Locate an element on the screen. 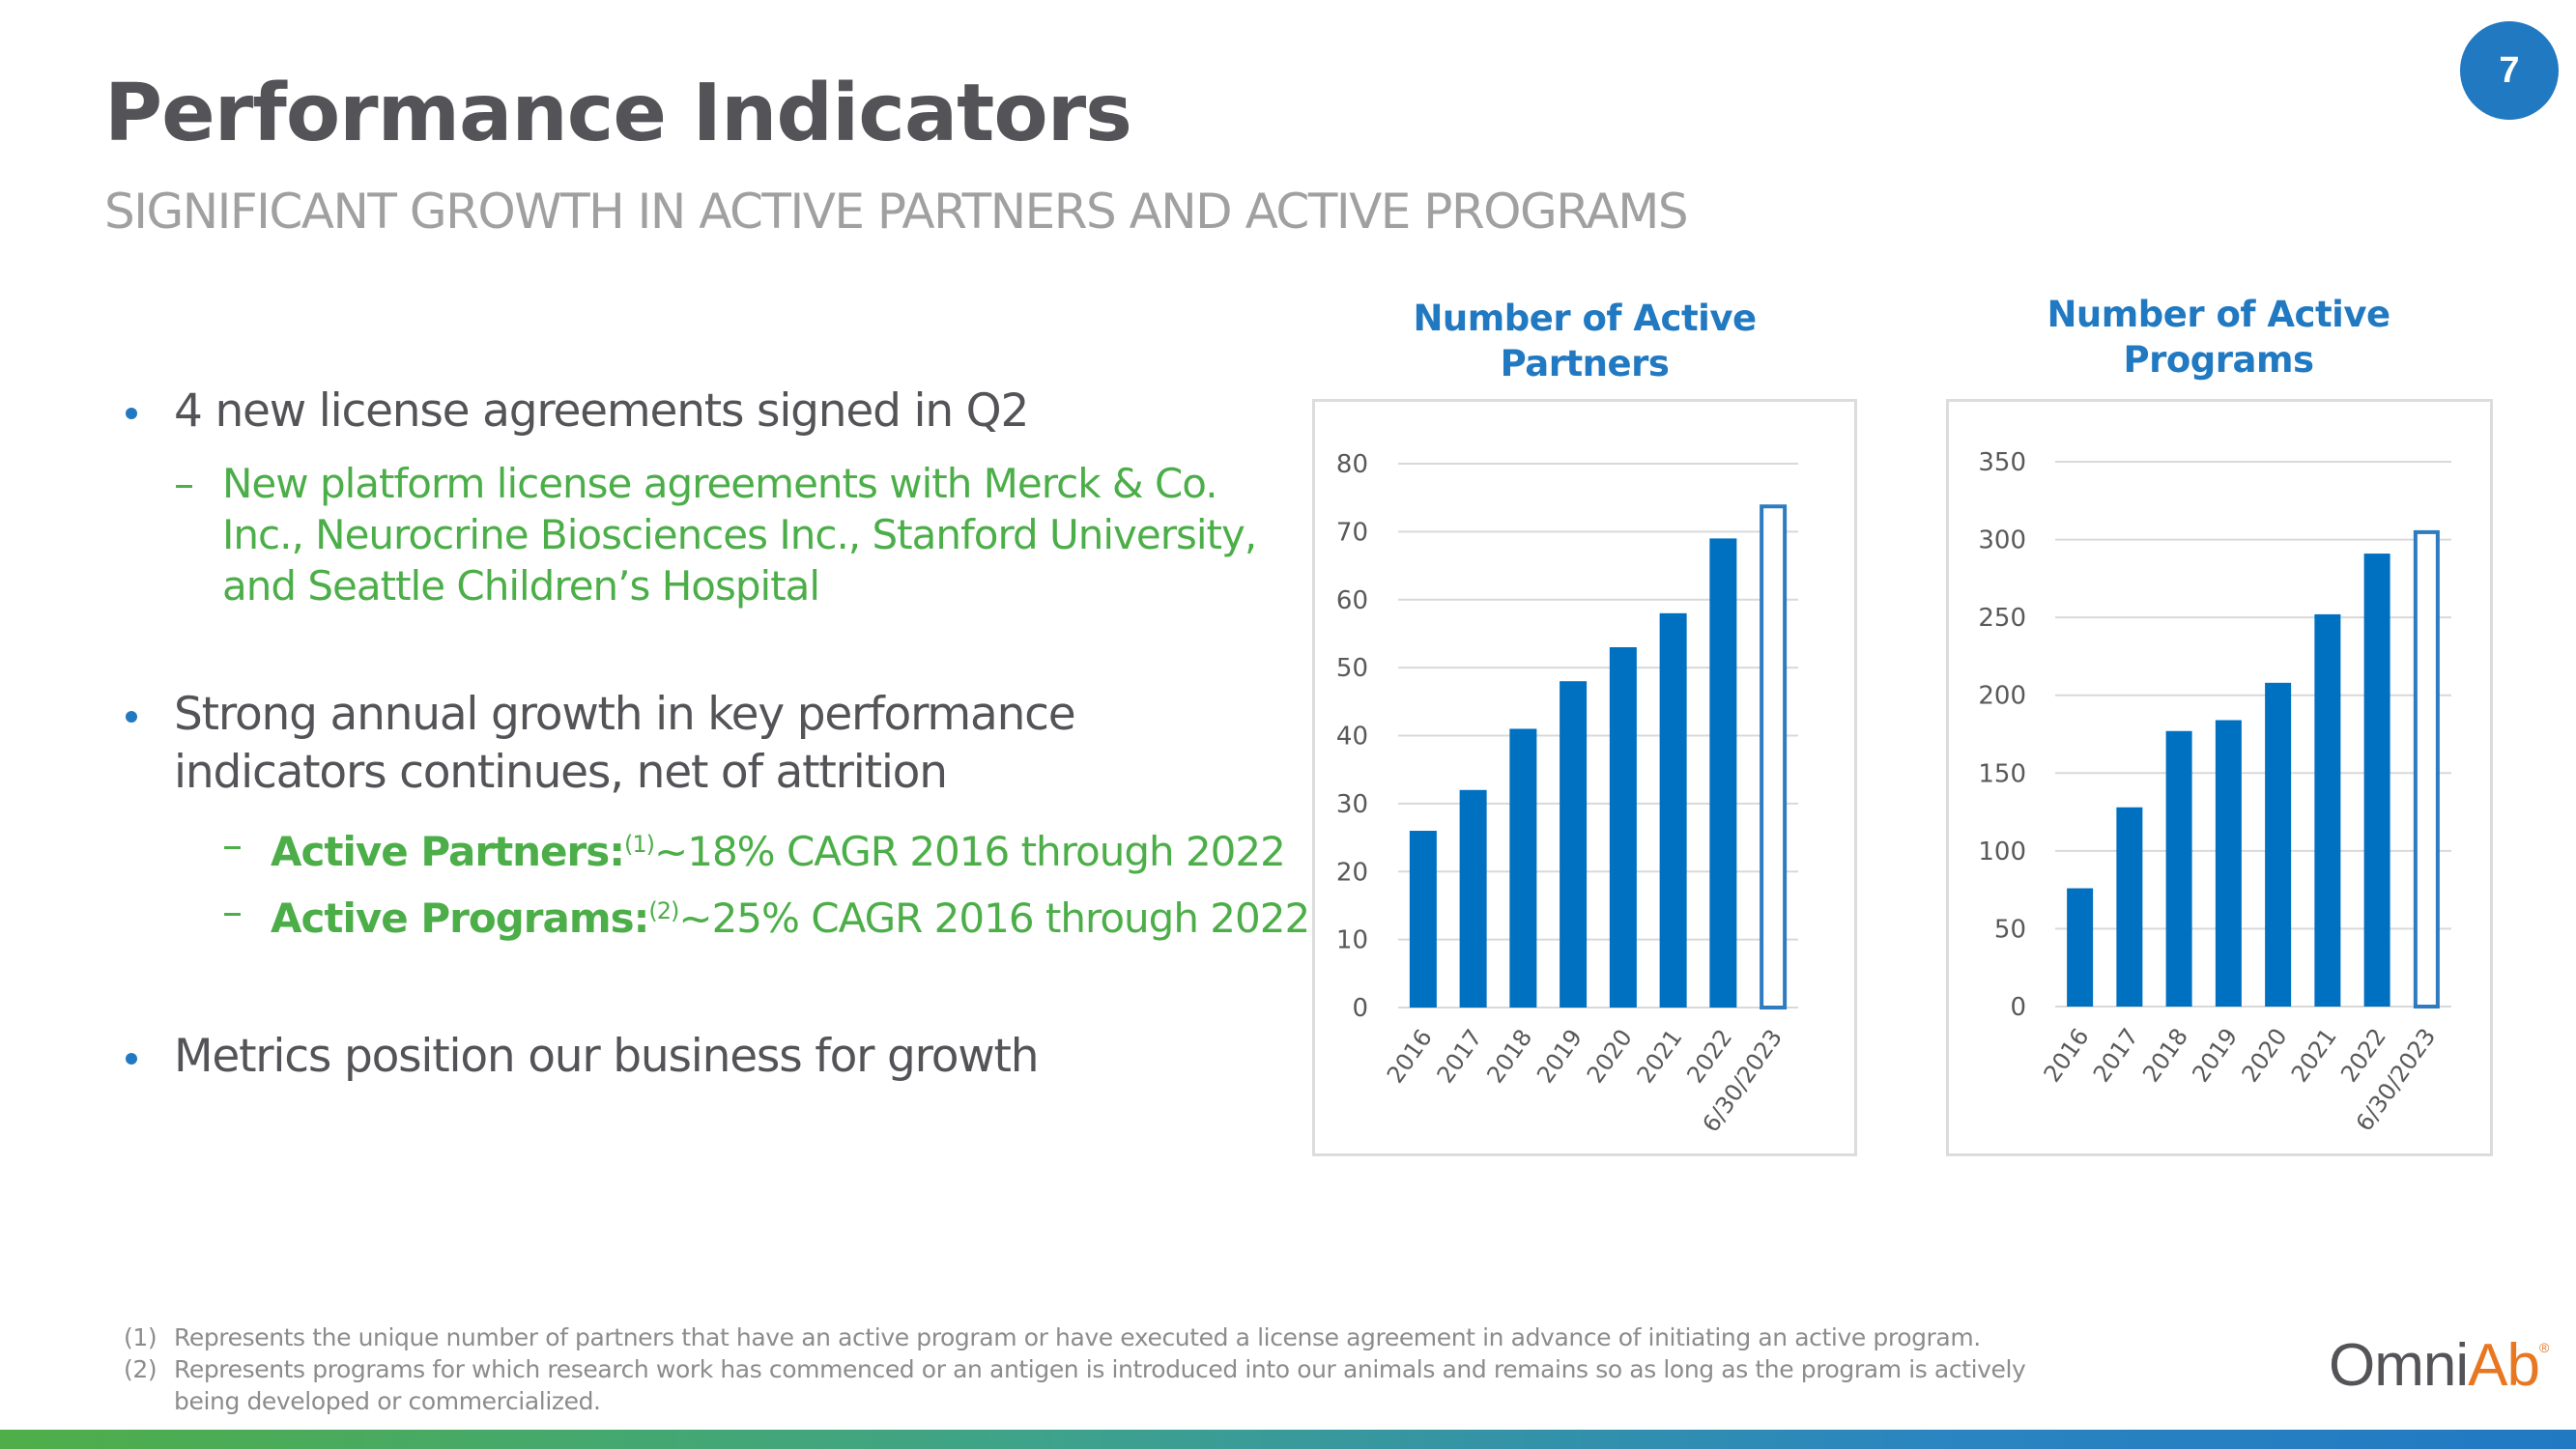 The width and height of the screenshot is (2576, 1449). chart-title-line: Partners is located at coordinates (1585, 363).